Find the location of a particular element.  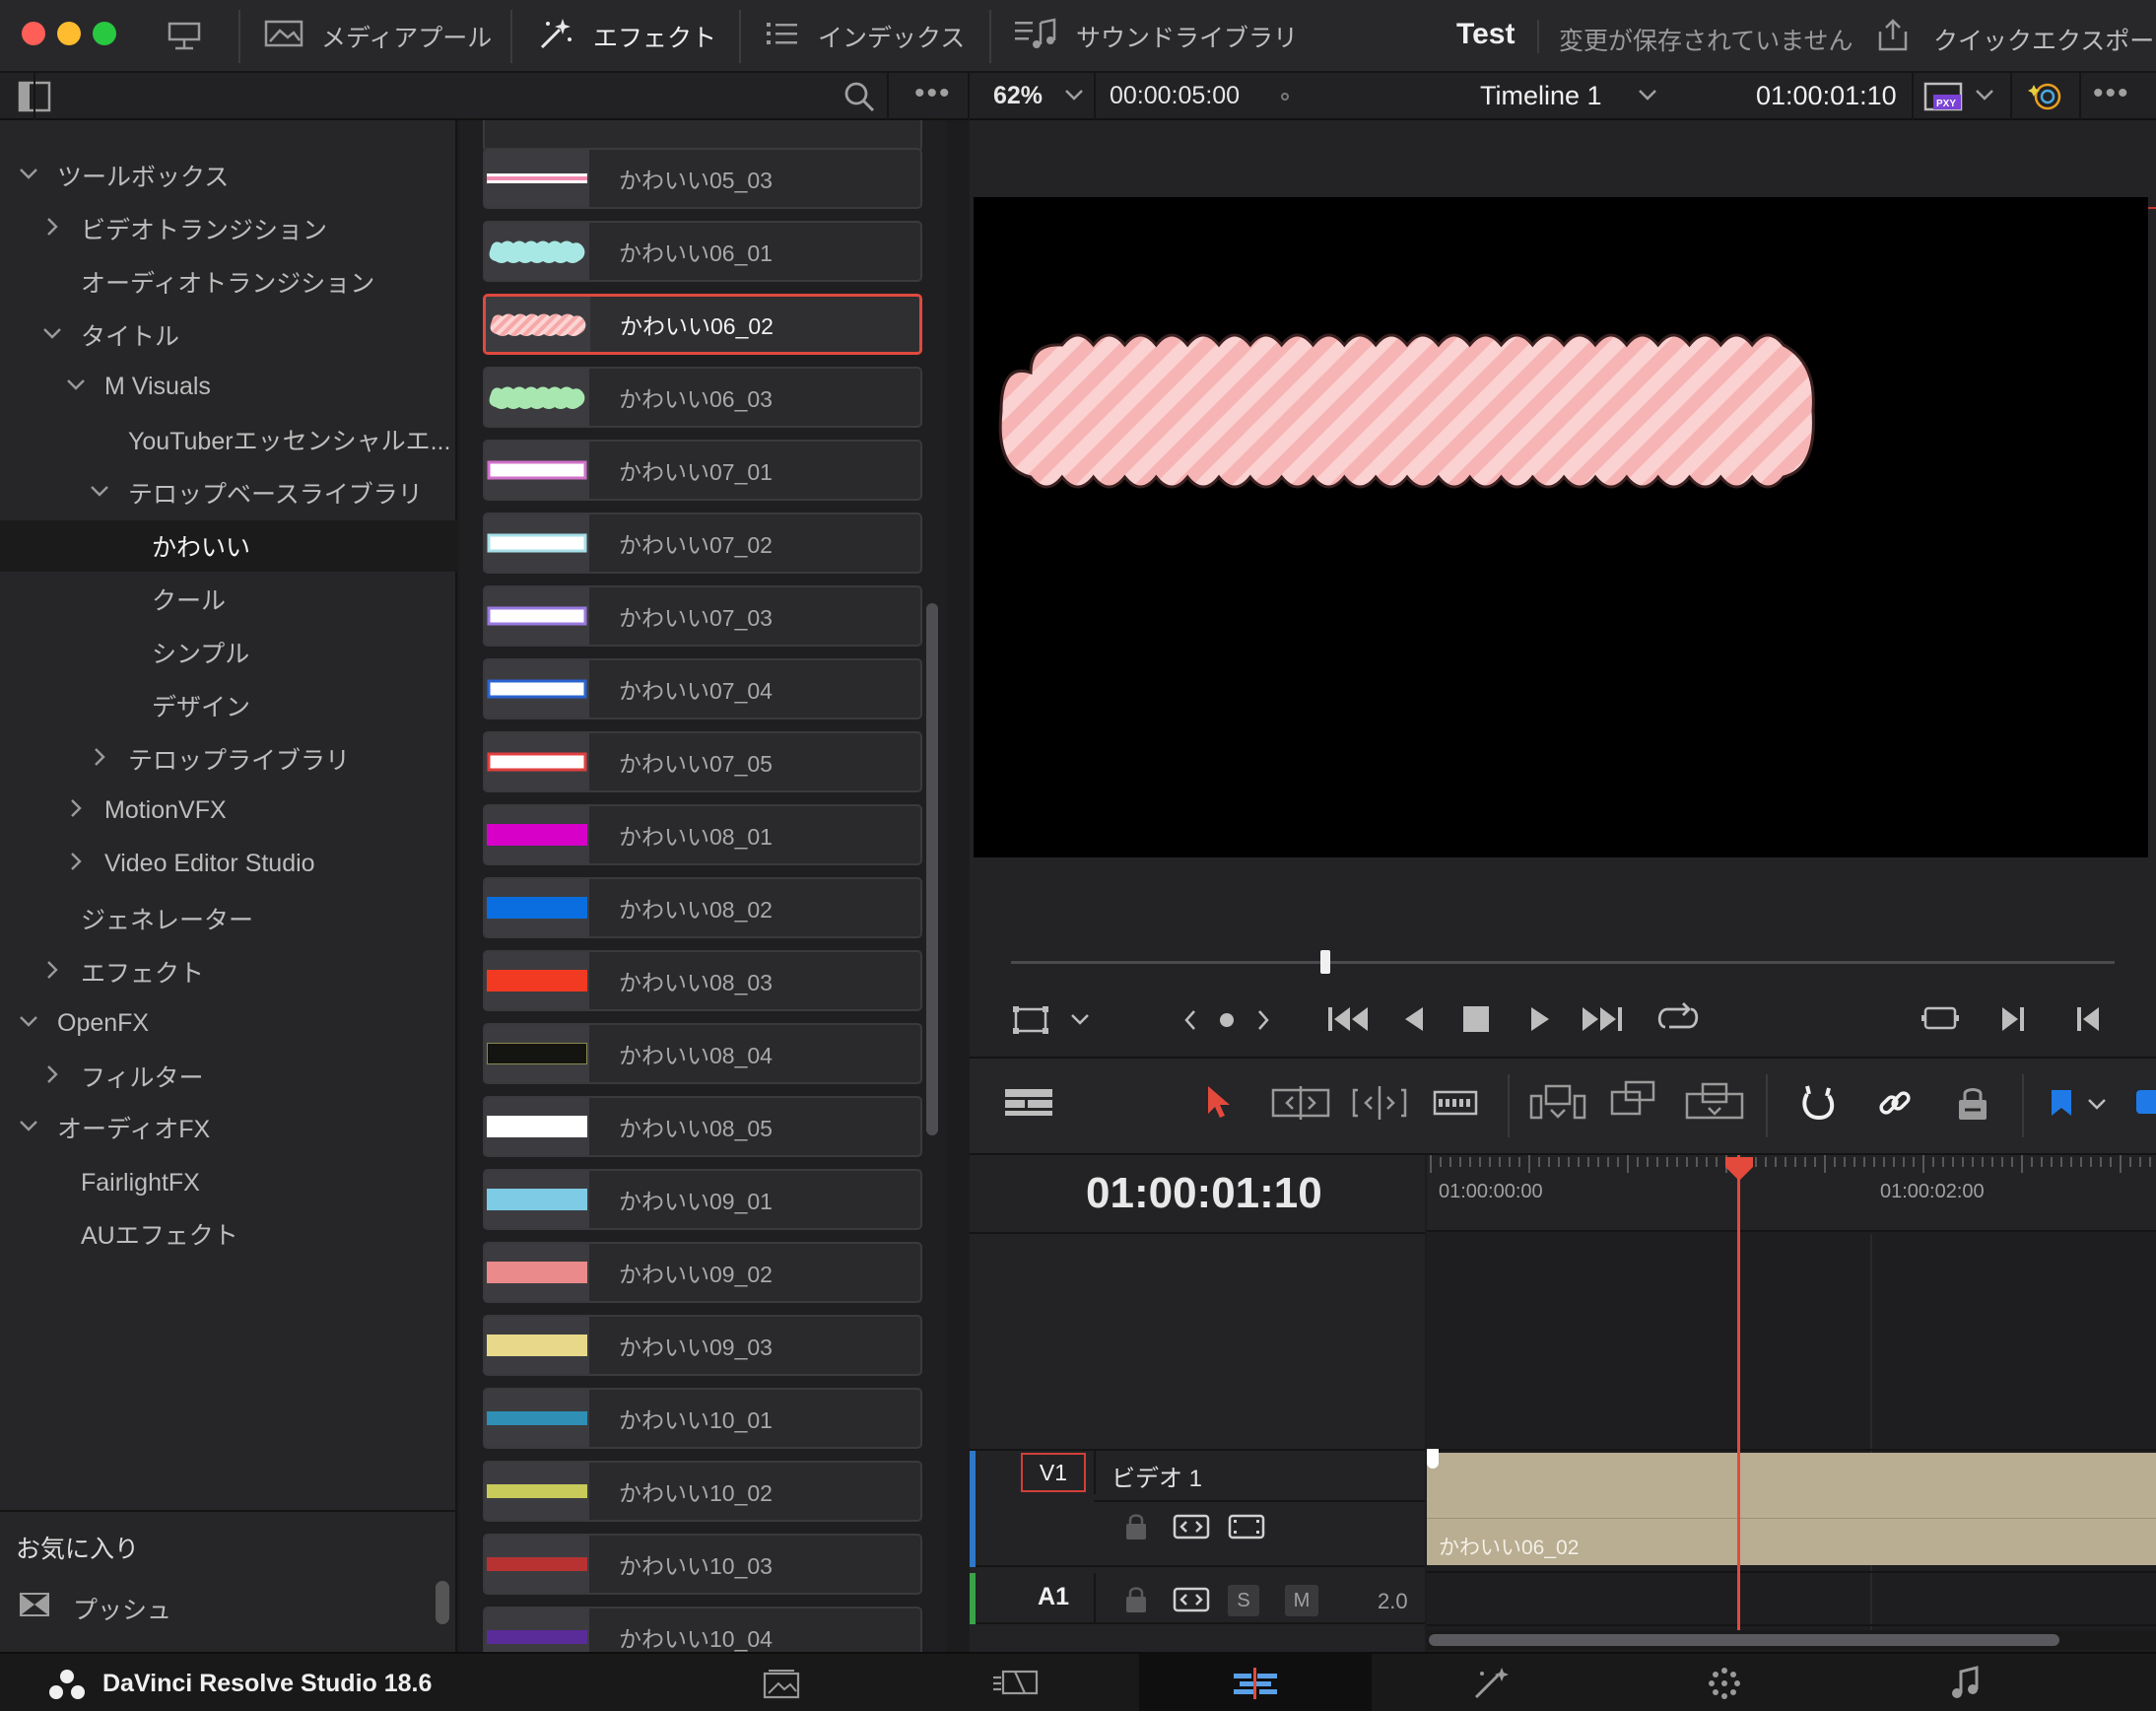

effect-list-item: かわいい08_02 is located at coordinates (702, 907).